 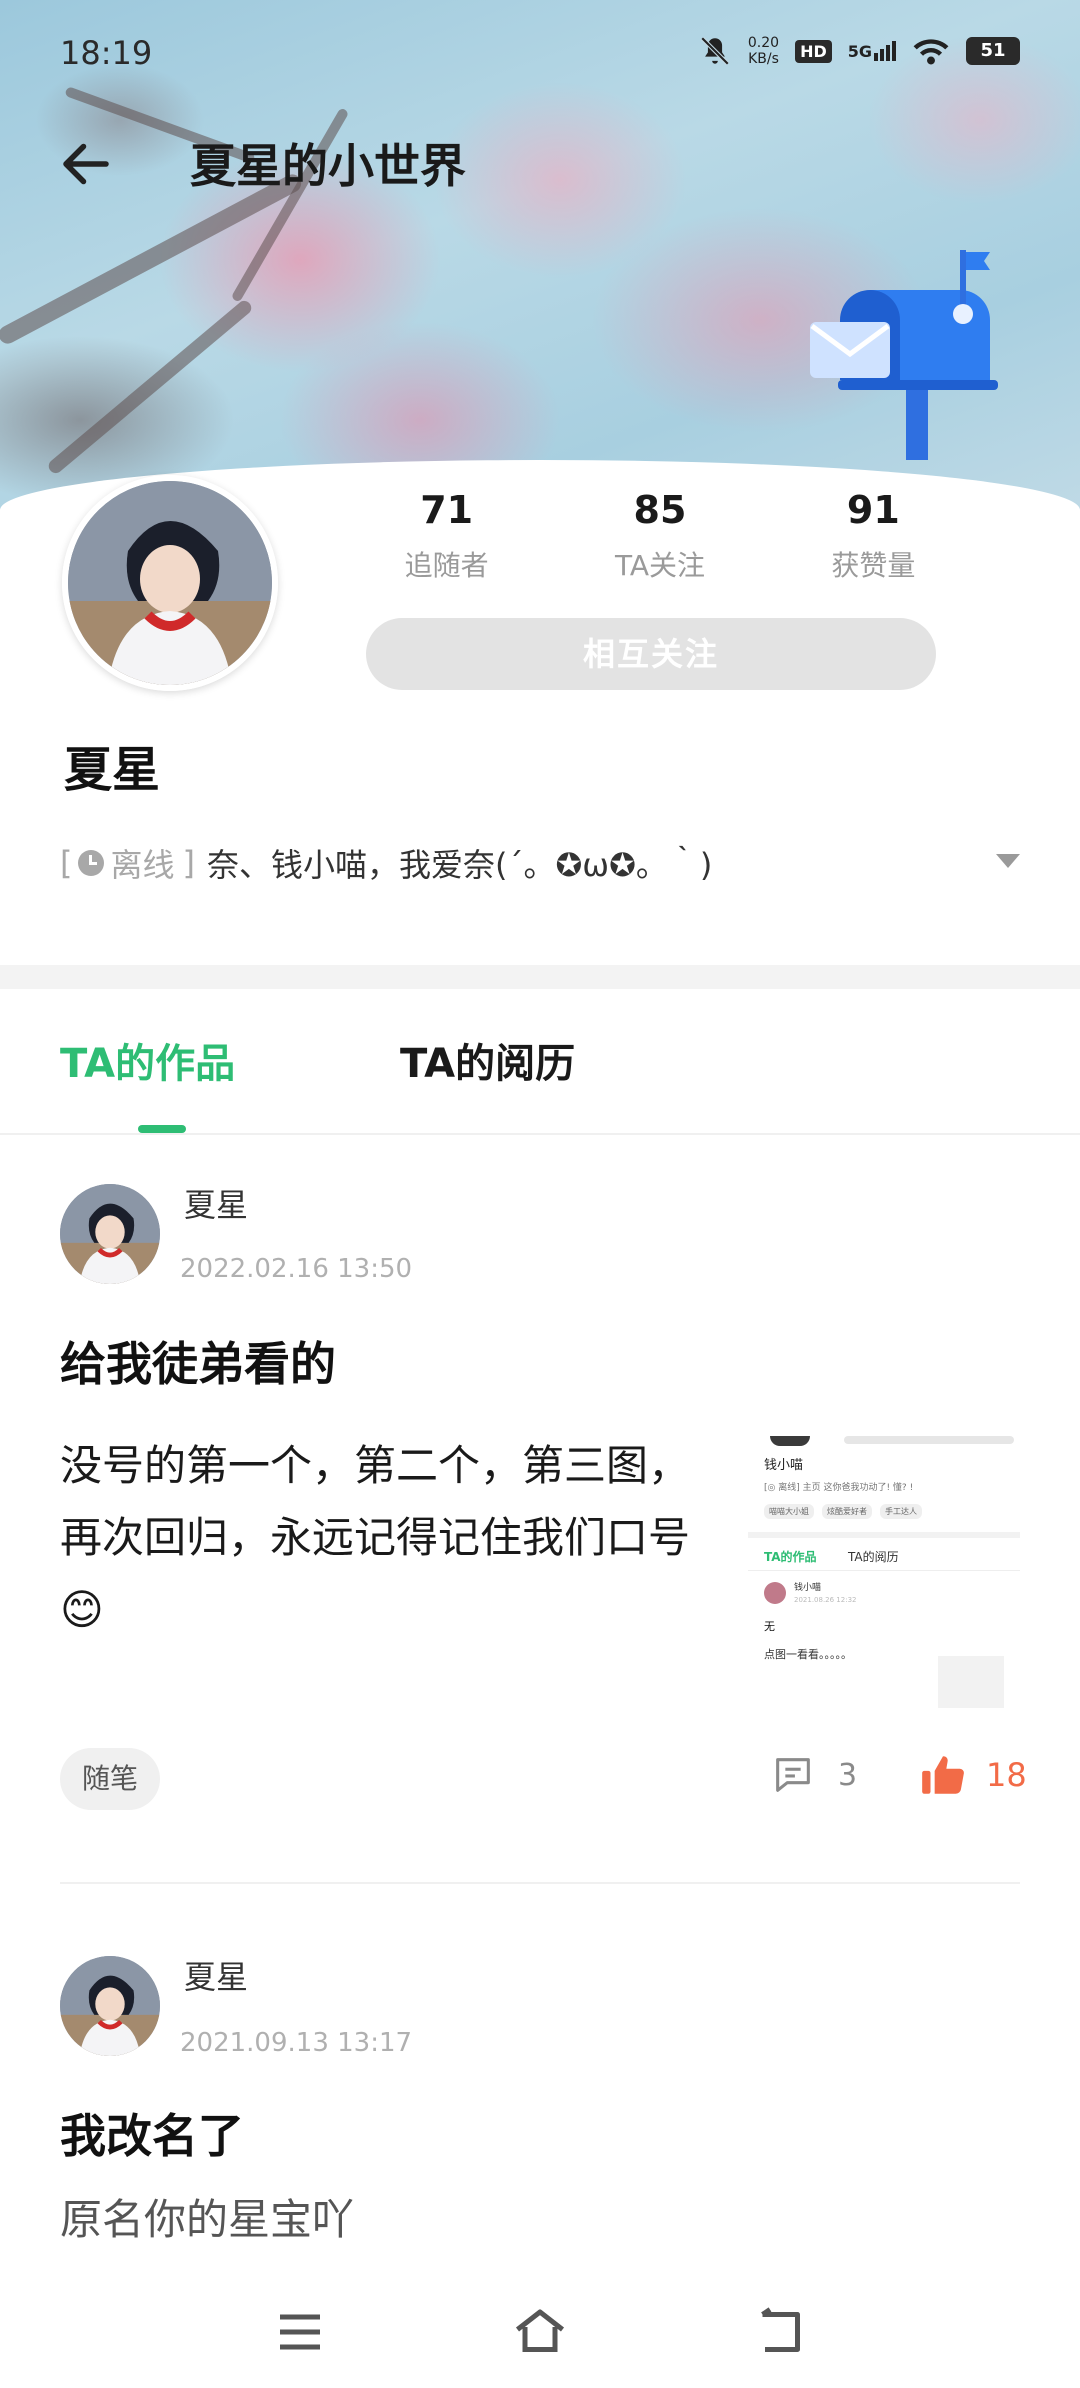 What do you see at coordinates (651, 654) in the screenshot?
I see `mutual-follow-button: 相互关注` at bounding box center [651, 654].